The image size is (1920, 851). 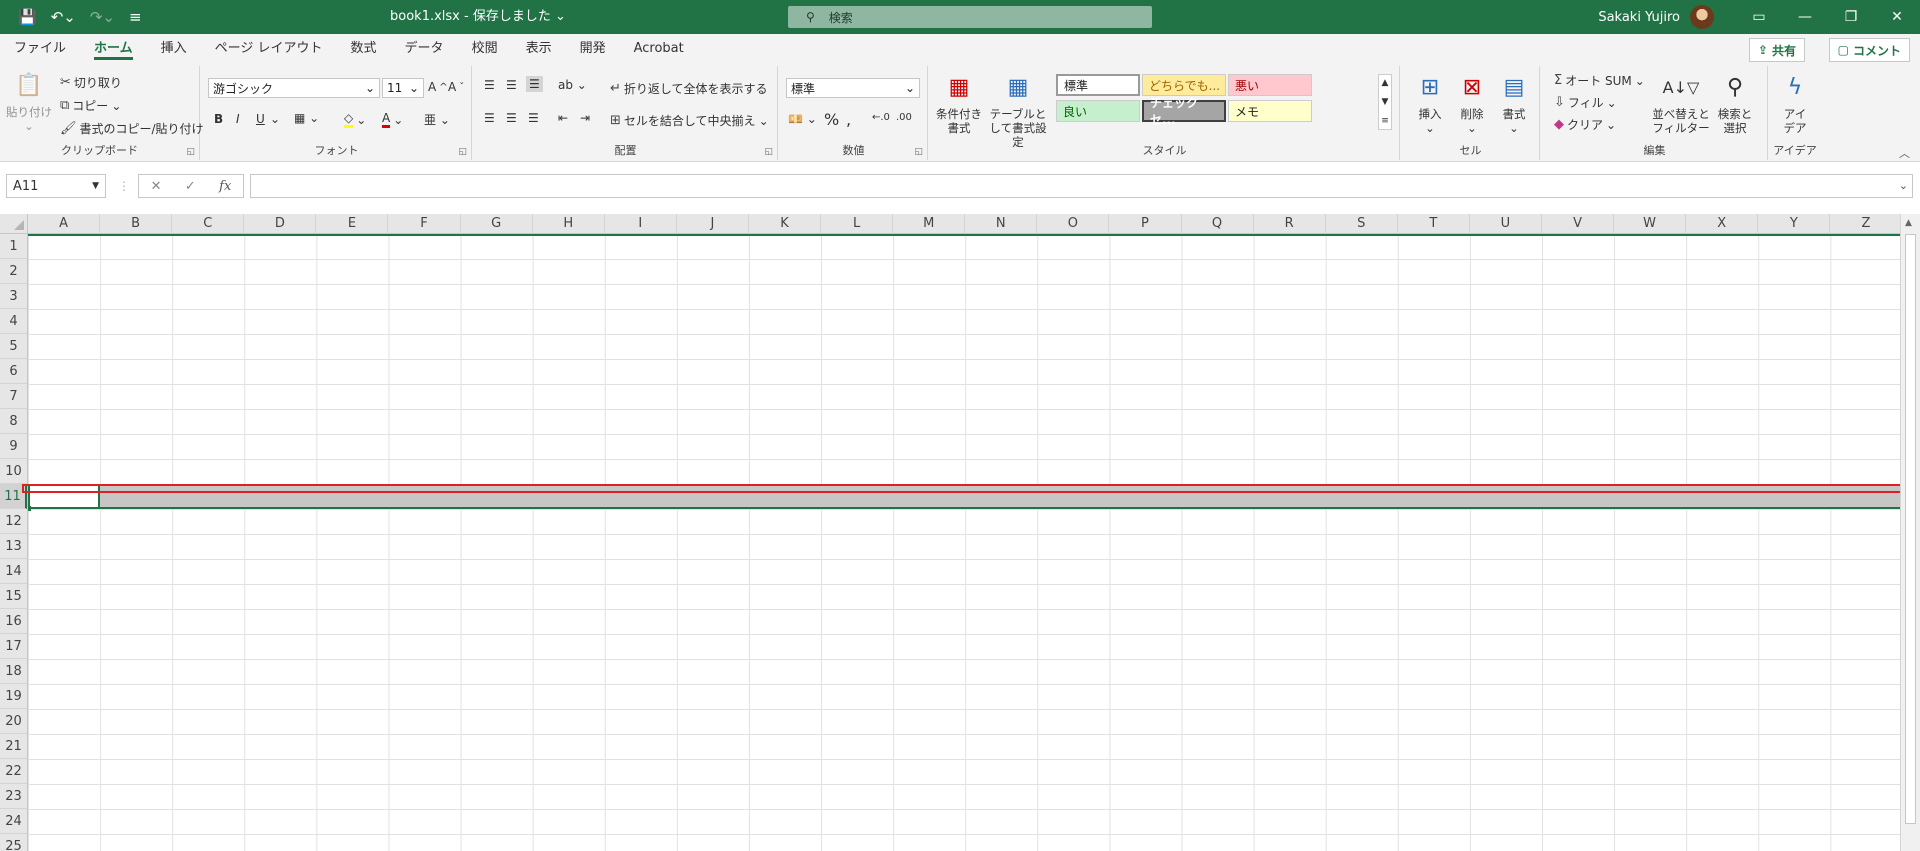 I want to click on row-header-14: 14, so click(x=13, y=571).